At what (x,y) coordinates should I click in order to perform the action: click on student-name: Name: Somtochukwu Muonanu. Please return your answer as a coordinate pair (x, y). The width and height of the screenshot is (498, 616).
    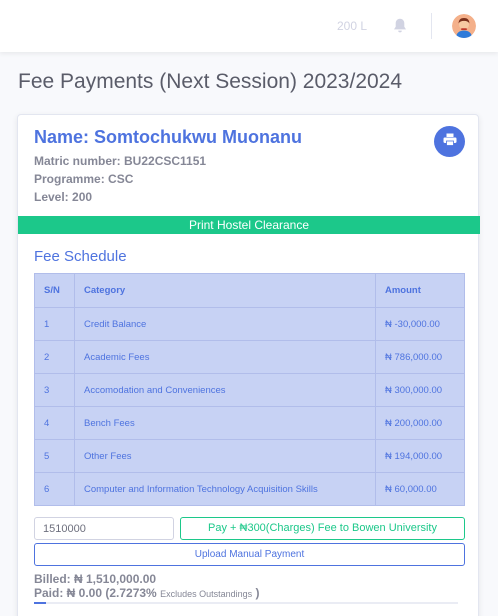
    Looking at the image, I should click on (168, 137).